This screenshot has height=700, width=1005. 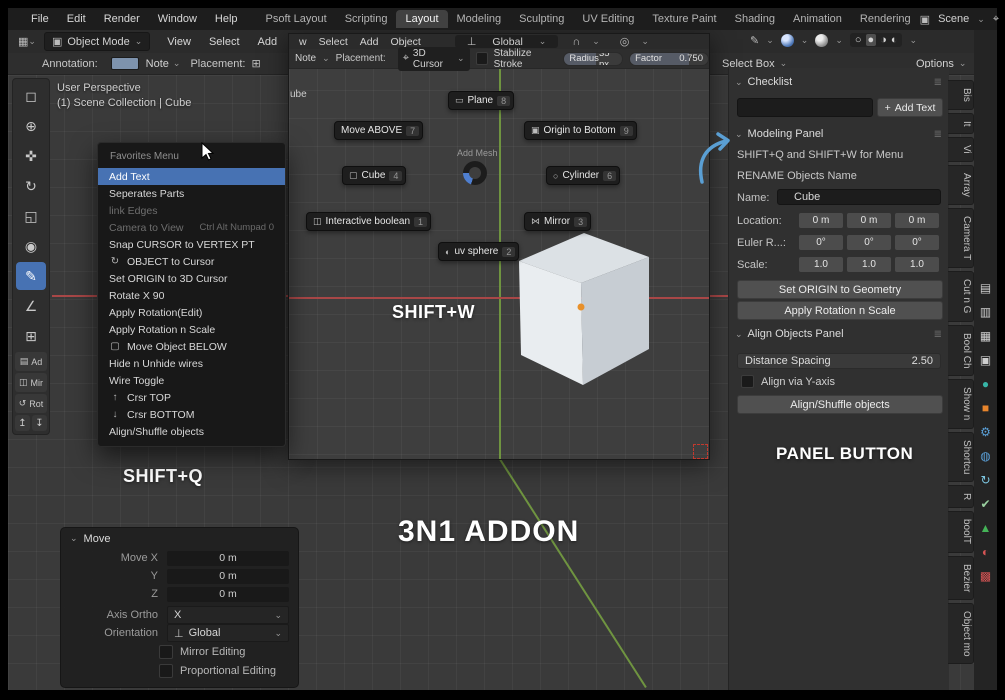 What do you see at coordinates (985, 384) in the screenshot?
I see `world-properties-icon: ●` at bounding box center [985, 384].